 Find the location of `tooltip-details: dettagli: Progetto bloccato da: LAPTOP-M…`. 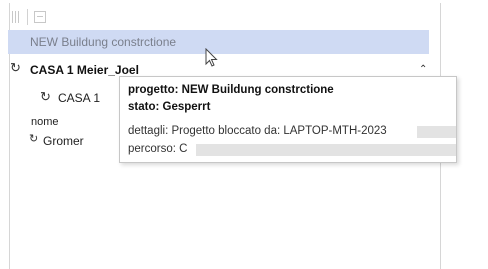

tooltip-details: dettagli: Progetto bloccato da: LAPTOP-M… is located at coordinates (257, 131).